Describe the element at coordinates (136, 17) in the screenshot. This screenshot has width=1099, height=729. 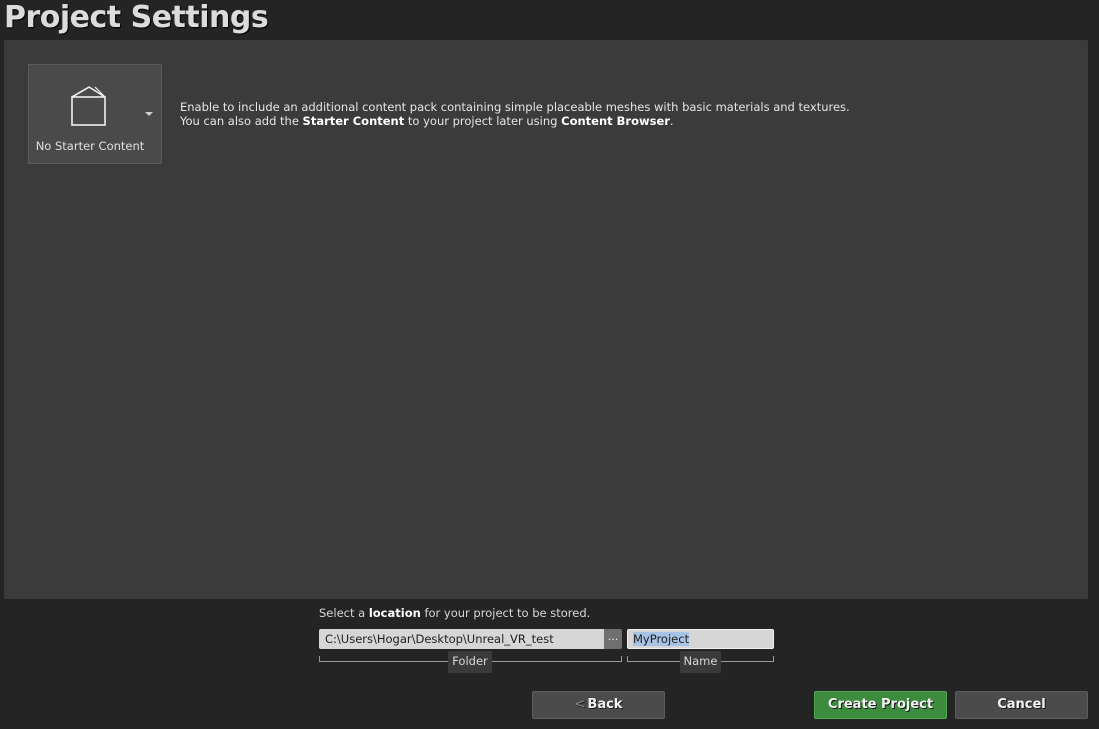
I see `page-title: Project Settings` at that location.